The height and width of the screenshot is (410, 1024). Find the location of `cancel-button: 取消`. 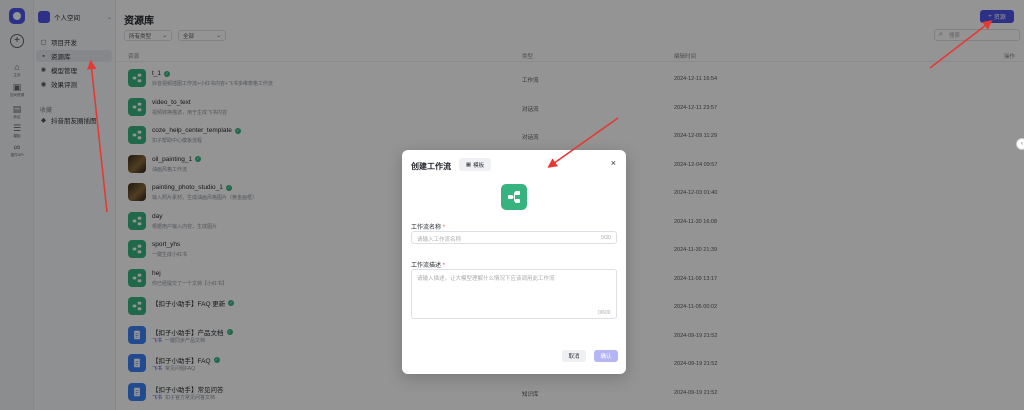

cancel-button: 取消 is located at coordinates (574, 356).